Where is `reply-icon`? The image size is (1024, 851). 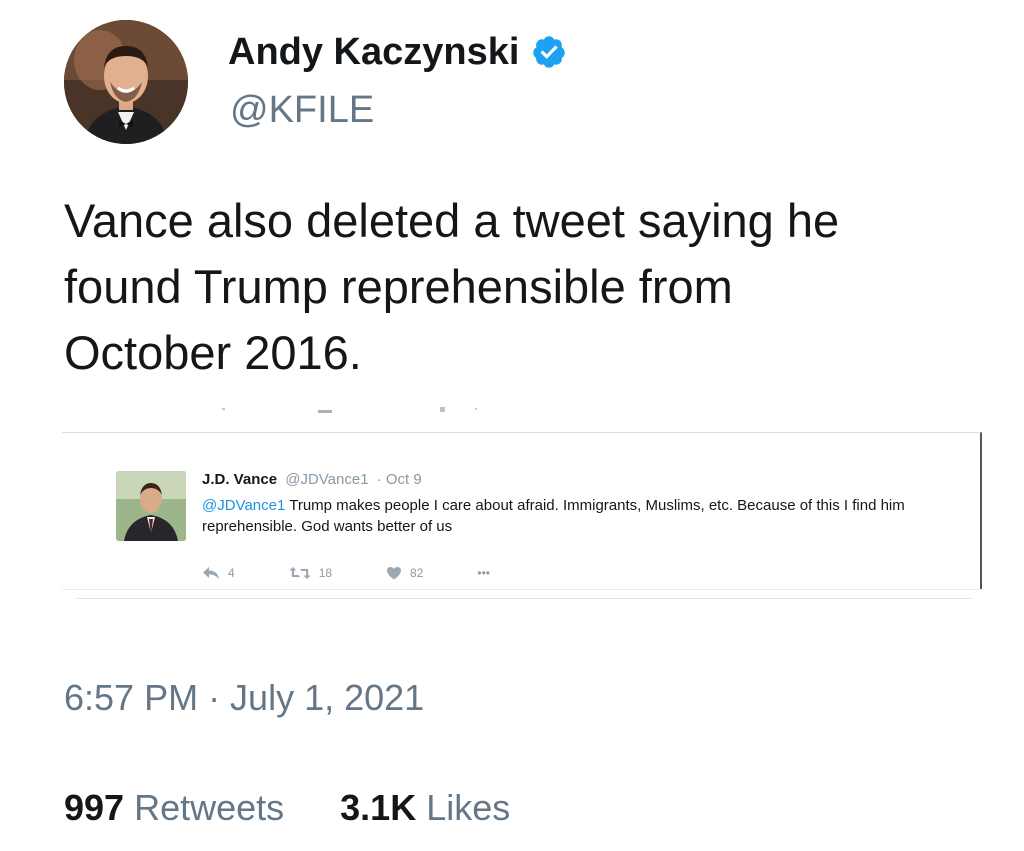
reply-icon is located at coordinates (211, 573).